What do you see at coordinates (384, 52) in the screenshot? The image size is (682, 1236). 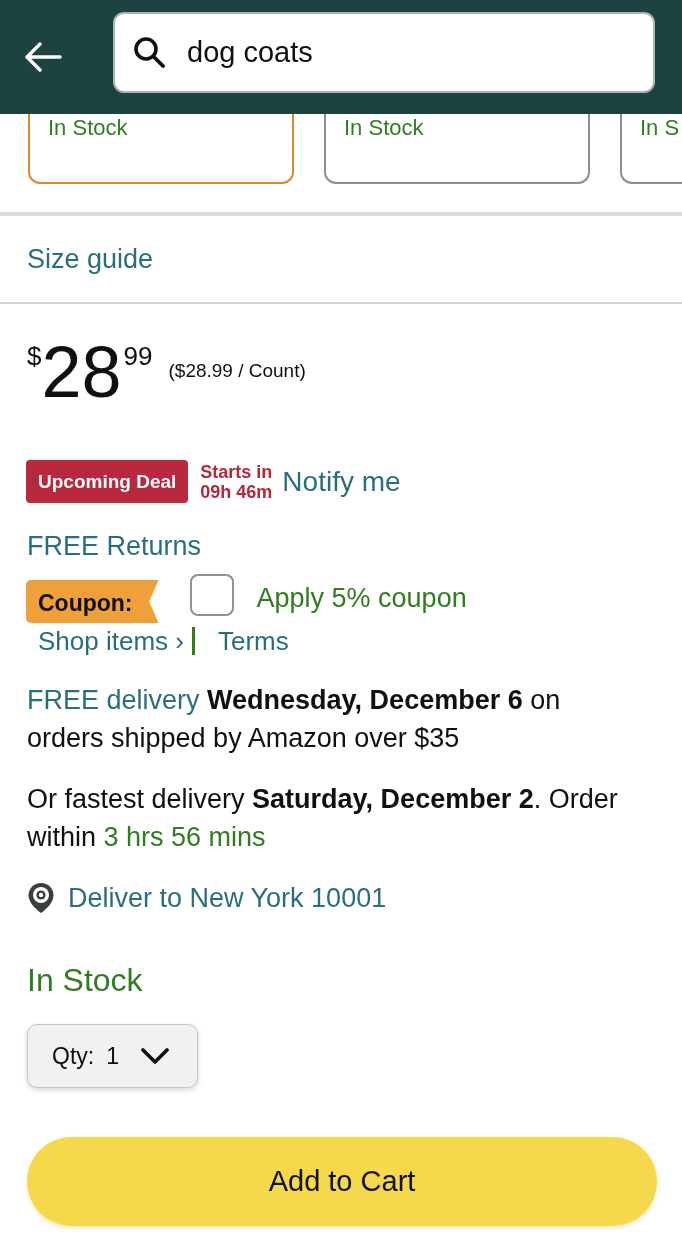 I see `search-field: dog coats` at bounding box center [384, 52].